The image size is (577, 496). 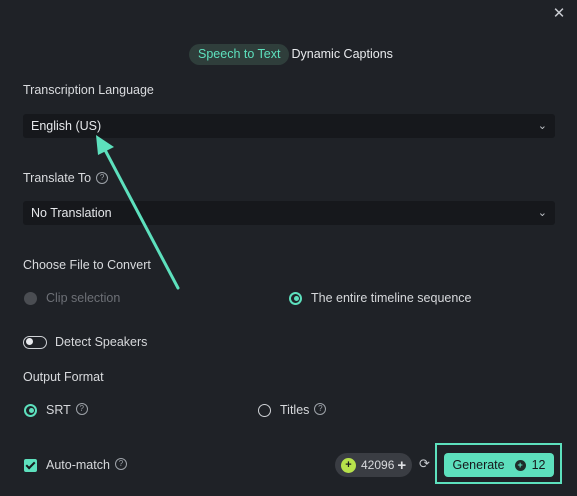 What do you see at coordinates (264, 410) in the screenshot?
I see `titles-radio` at bounding box center [264, 410].